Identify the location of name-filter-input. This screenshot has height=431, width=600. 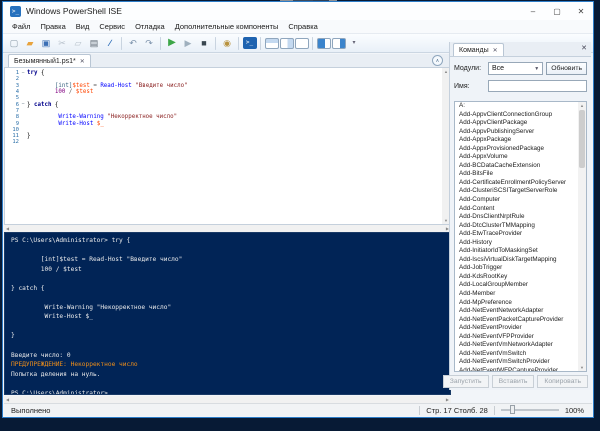
(537, 86).